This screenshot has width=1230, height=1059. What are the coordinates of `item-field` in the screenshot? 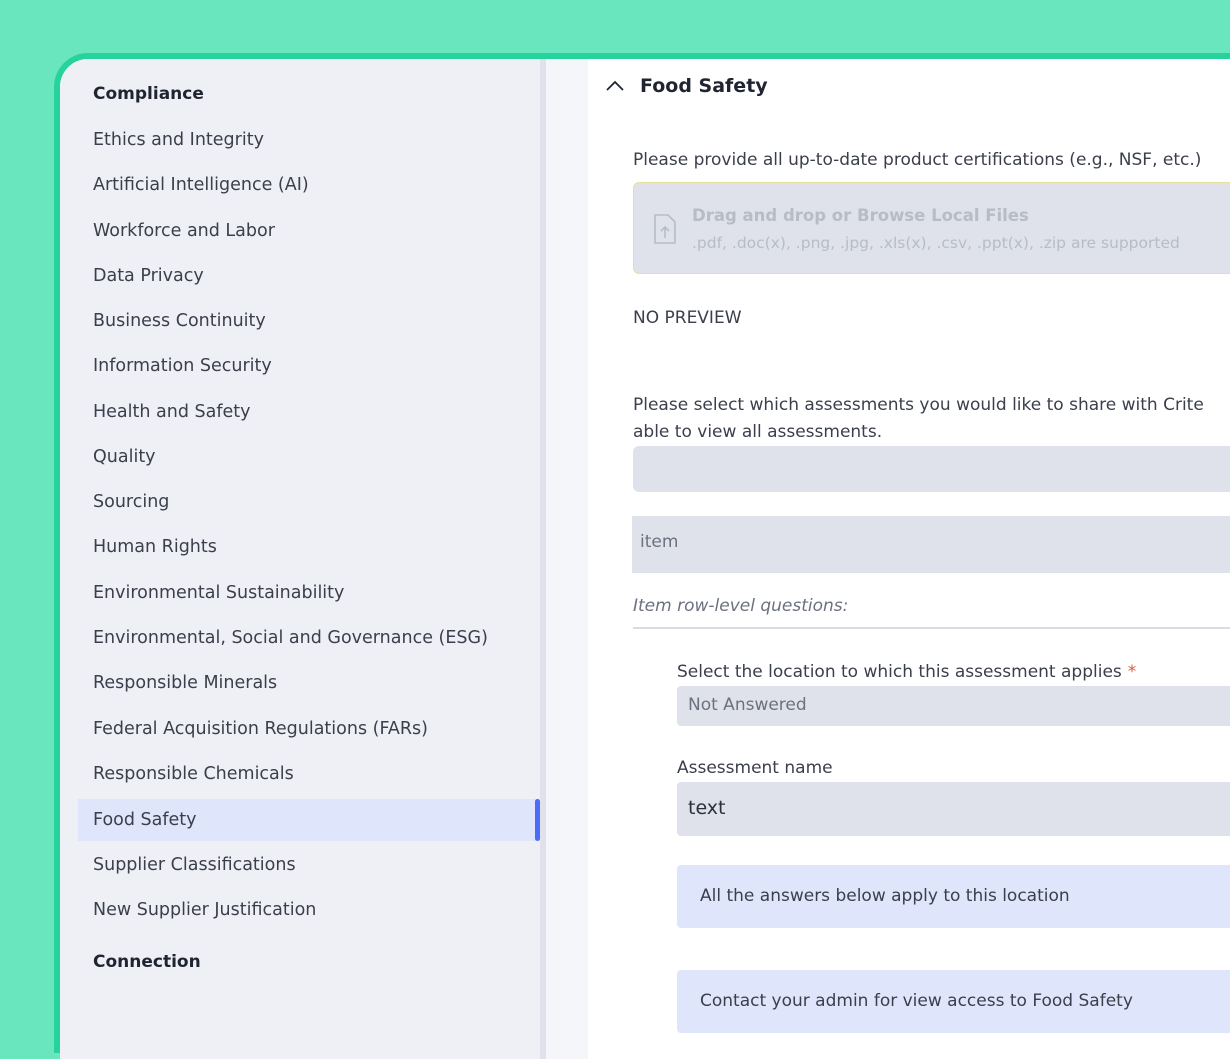 It's located at (931, 544).